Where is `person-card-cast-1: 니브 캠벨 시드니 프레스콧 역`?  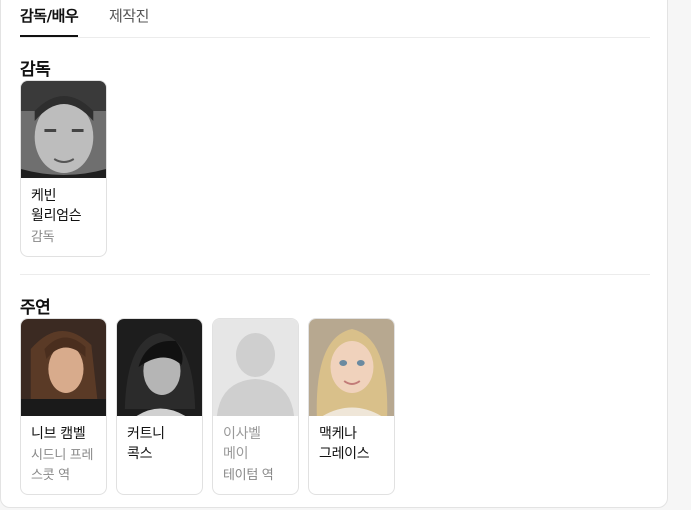 person-card-cast-1: 니브 캠벨 시드니 프레스콧 역 is located at coordinates (63, 406).